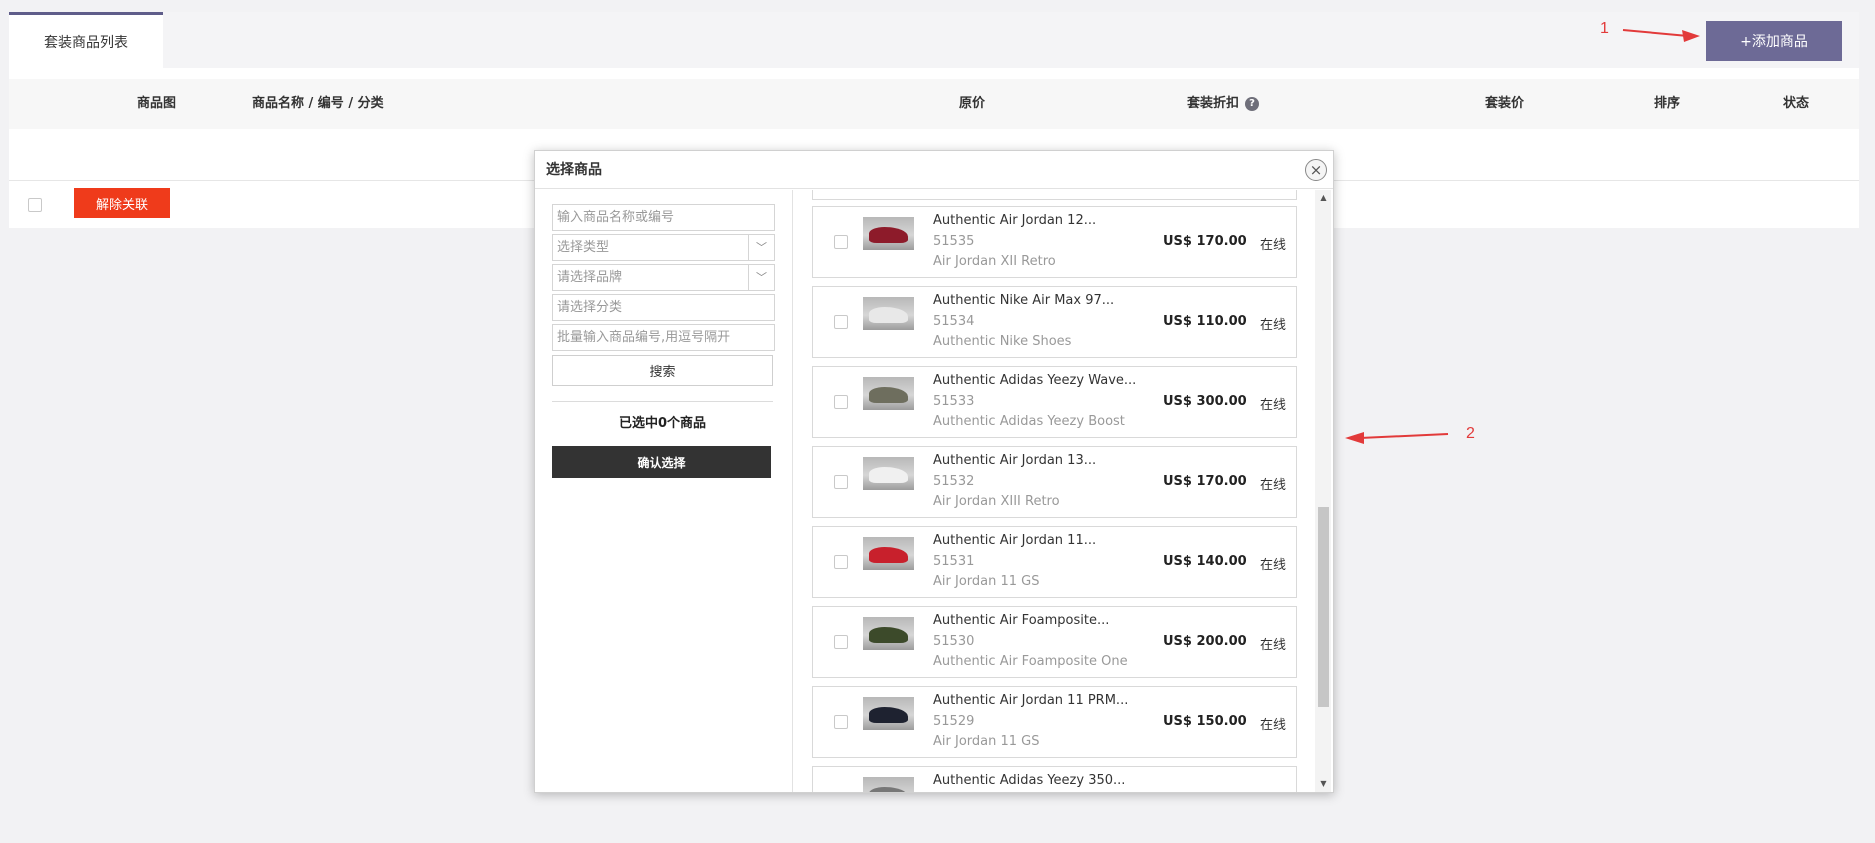 The image size is (1875, 843). Describe the element at coordinates (662, 401) in the screenshot. I see `filter-divider` at that location.